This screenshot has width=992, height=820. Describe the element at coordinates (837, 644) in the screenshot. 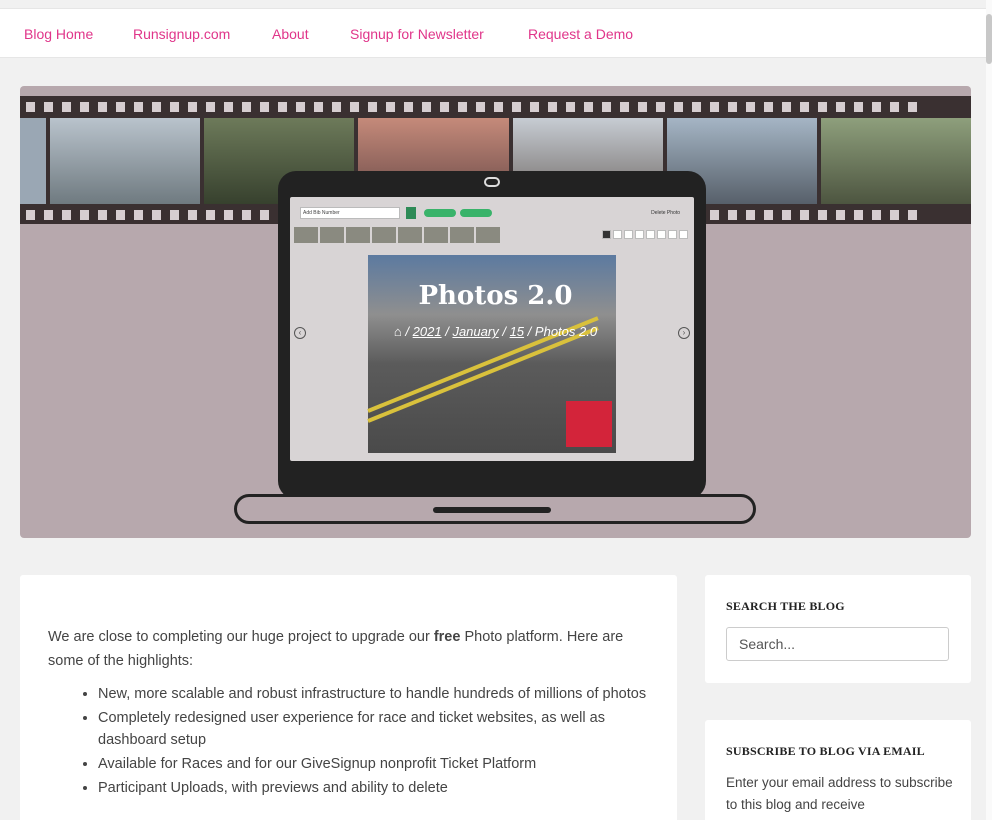

I see `search-input` at that location.